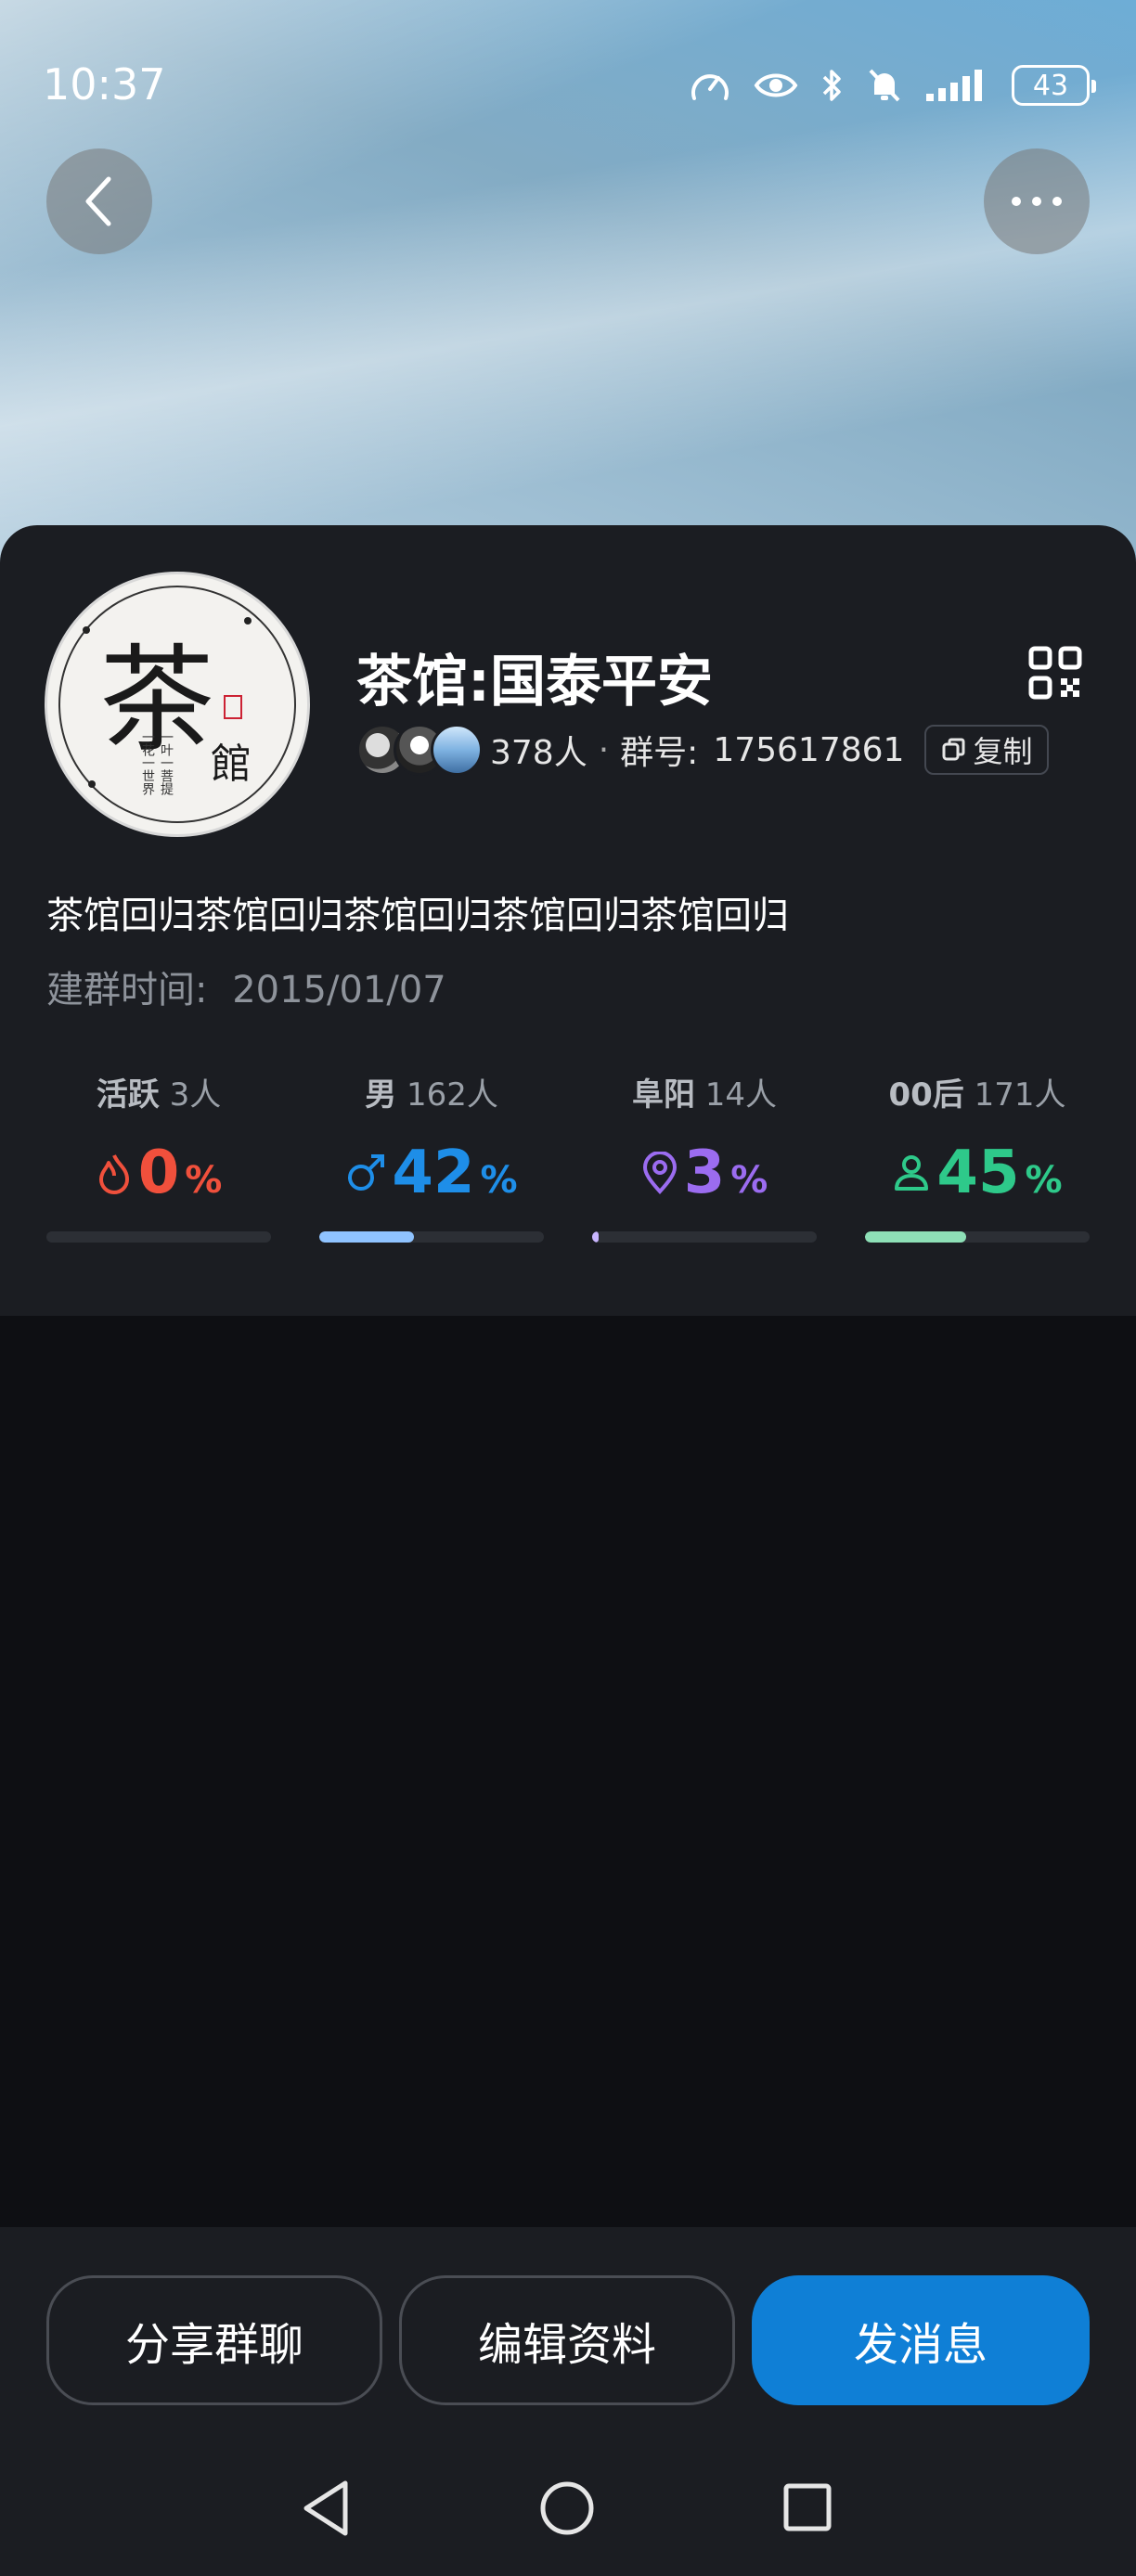 The height and width of the screenshot is (2576, 1136). Describe the element at coordinates (568, 88) in the screenshot. I see `status-bar: 10:37 43` at that location.